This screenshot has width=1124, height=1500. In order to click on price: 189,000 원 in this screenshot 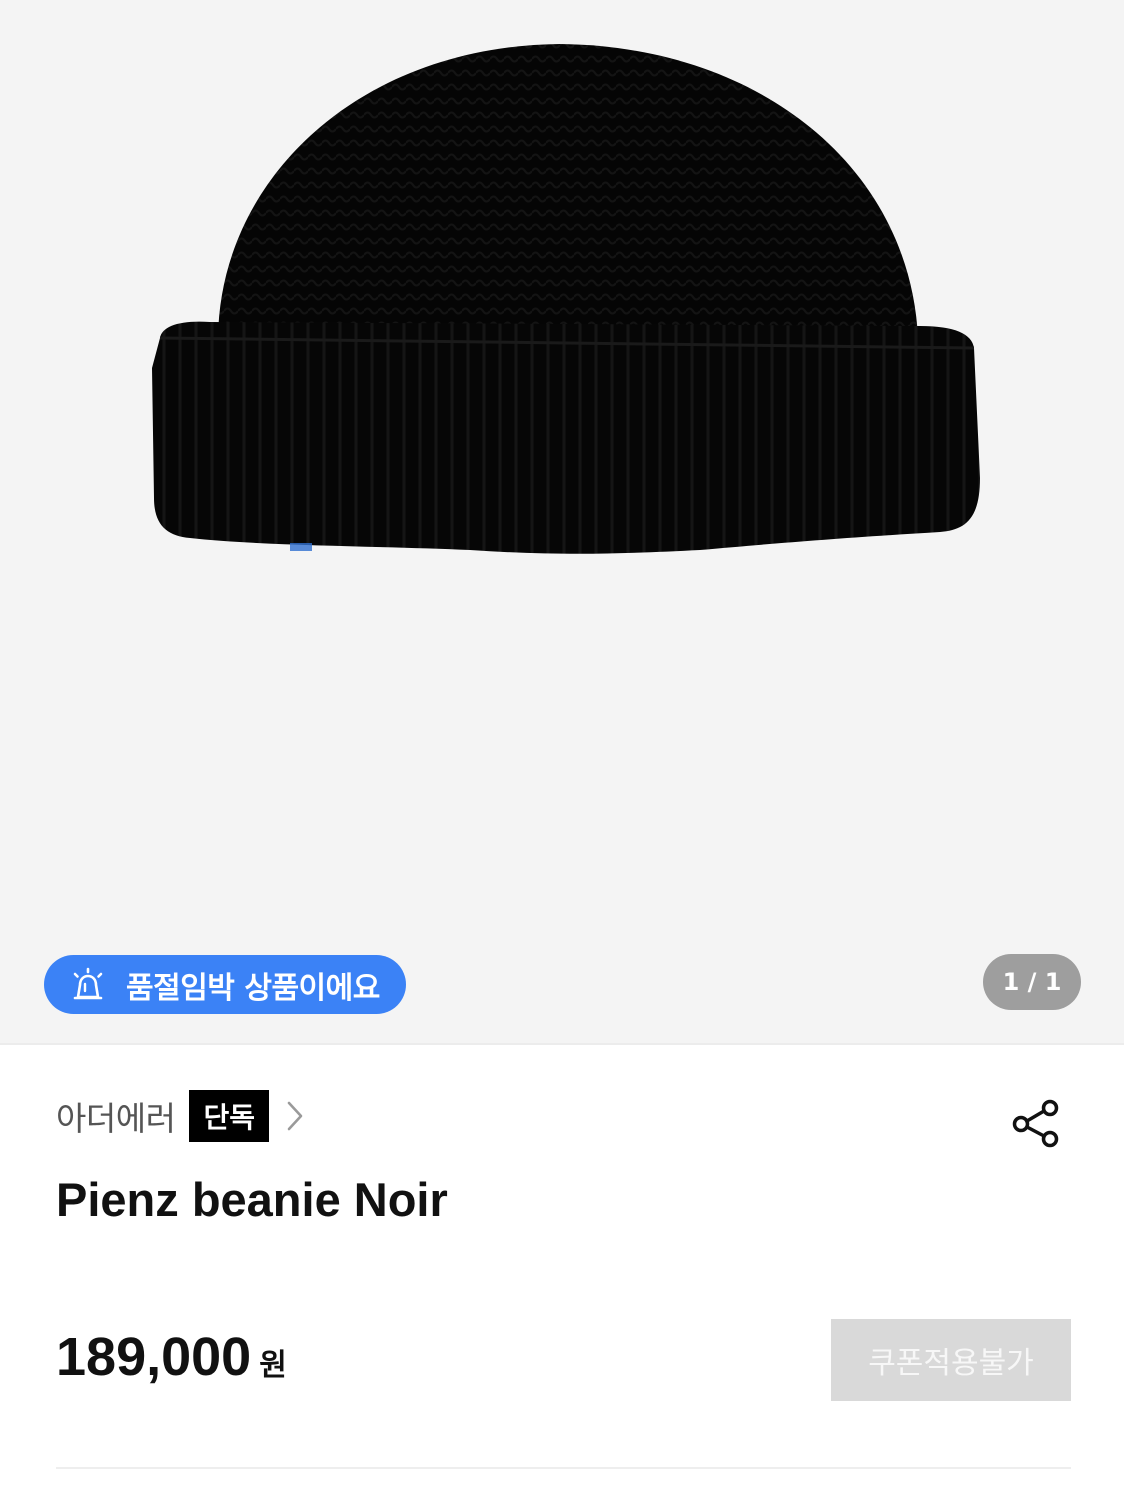, I will do `click(171, 1357)`.